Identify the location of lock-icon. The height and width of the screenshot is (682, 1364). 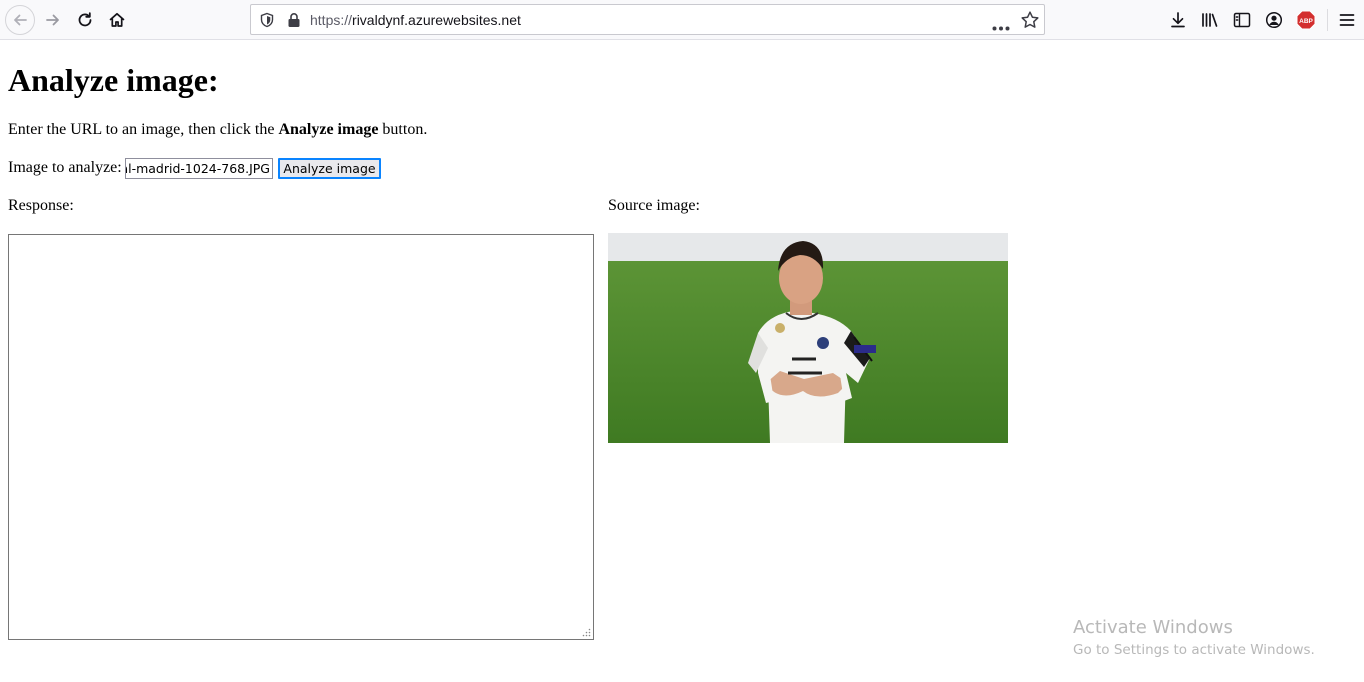
(294, 22).